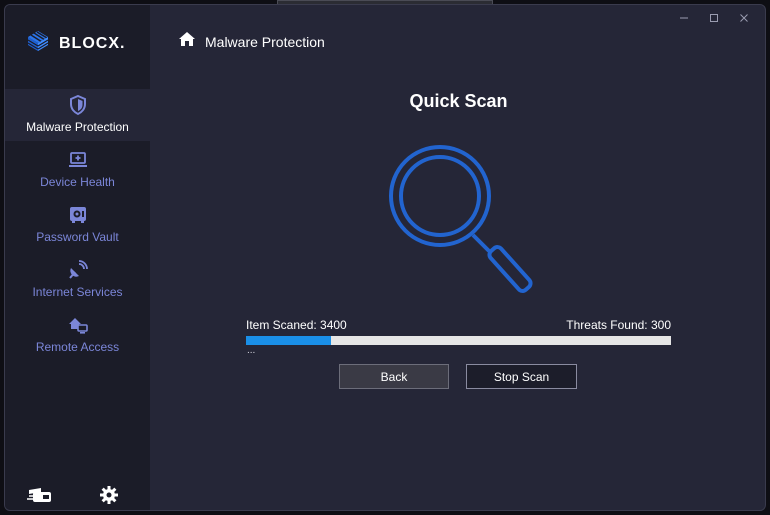  Describe the element at coordinates (265, 41) in the screenshot. I see `page-title: Malware Protection` at that location.